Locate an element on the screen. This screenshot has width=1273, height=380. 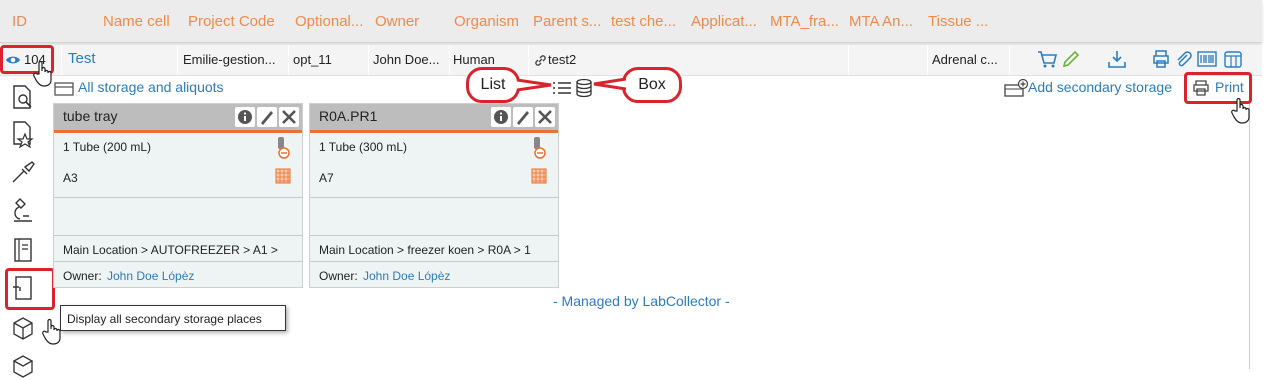
callout-box: Box is located at coordinates (652, 85).